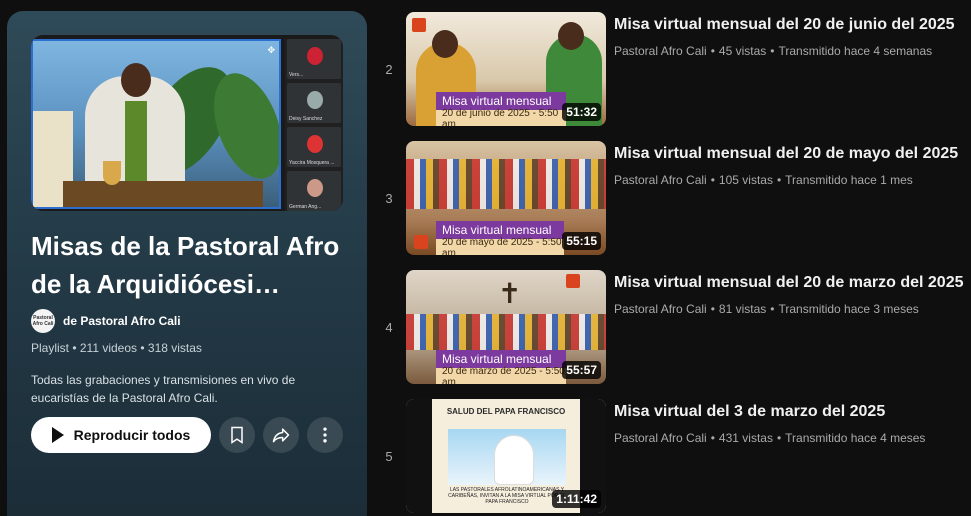 This screenshot has width=971, height=516. Describe the element at coordinates (271, 50) in the screenshot. I see `pin-icon: ✥` at that location.